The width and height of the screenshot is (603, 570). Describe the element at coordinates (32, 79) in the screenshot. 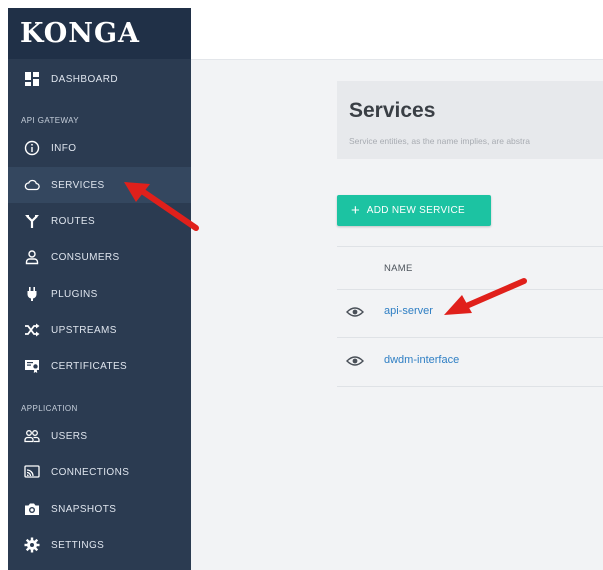

I see `dashboard-icon` at that location.